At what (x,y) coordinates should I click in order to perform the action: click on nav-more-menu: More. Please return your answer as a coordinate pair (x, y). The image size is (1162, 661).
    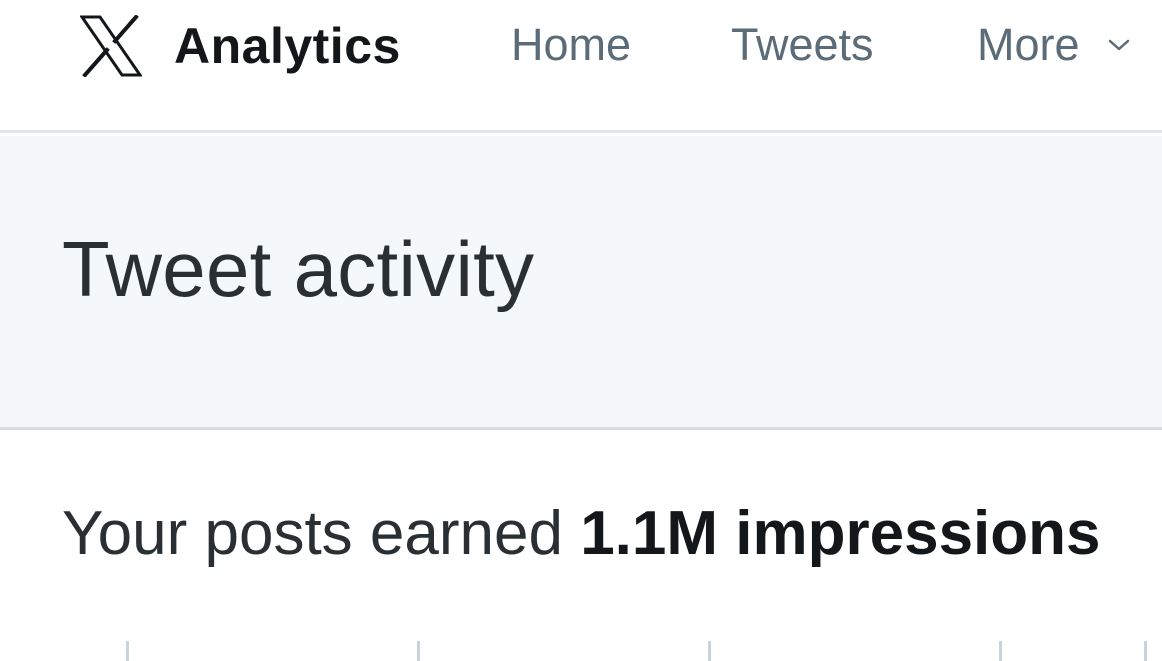
    Looking at the image, I should click on (1053, 44).